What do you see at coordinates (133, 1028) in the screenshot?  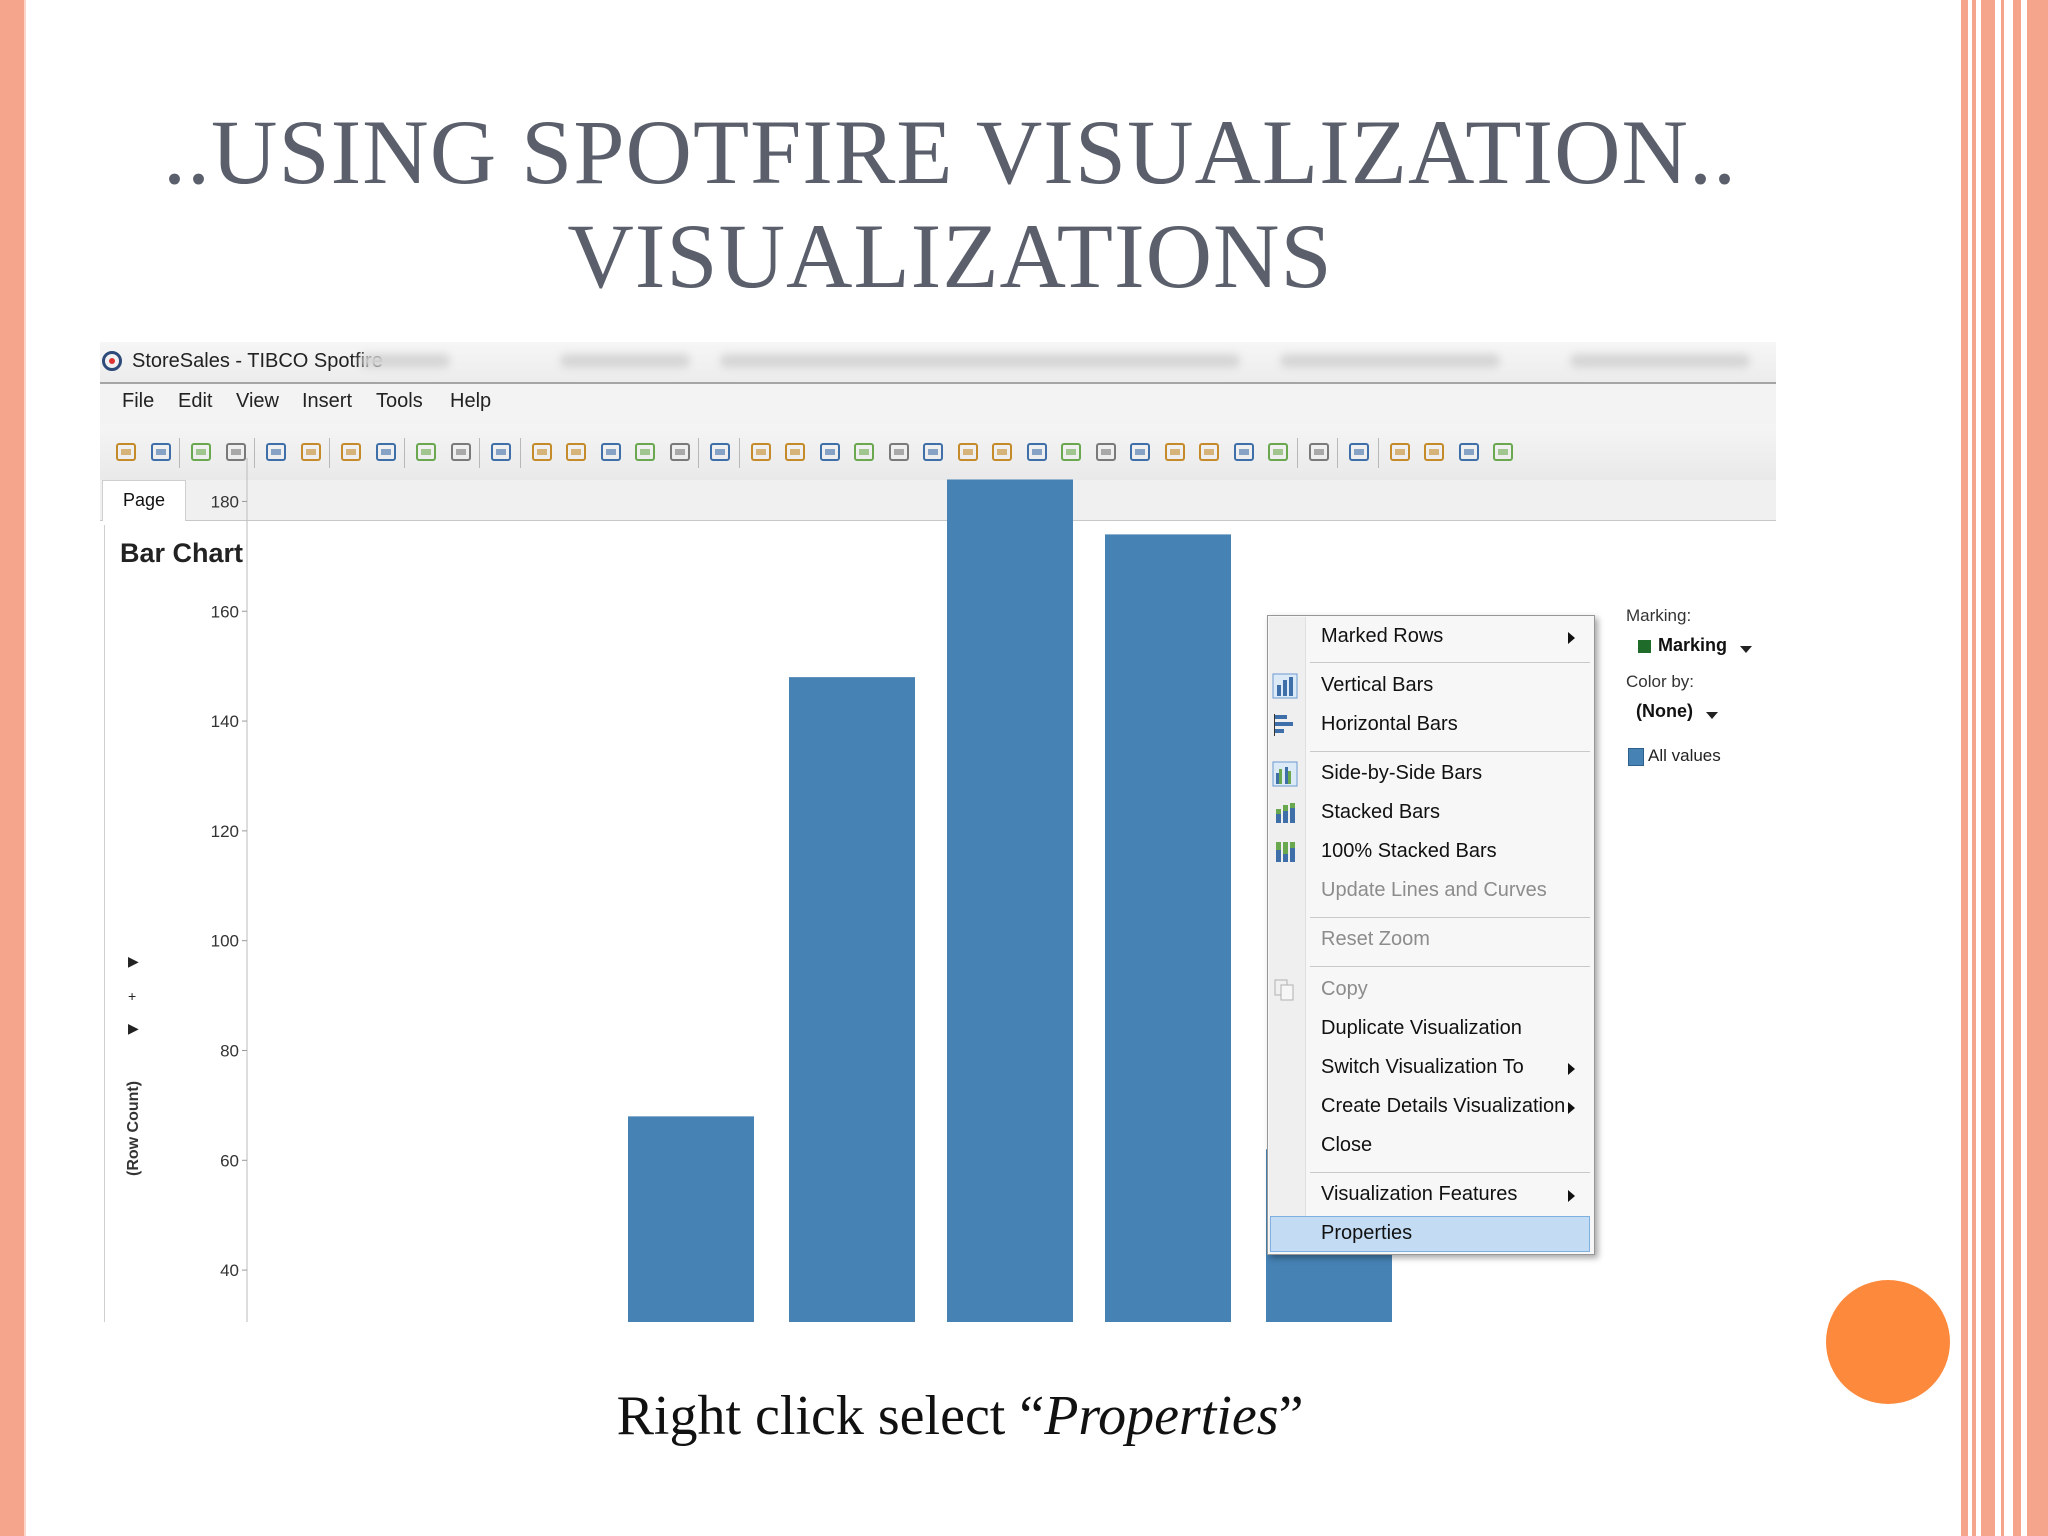 I see `axis-selector-arrow-icon: ▶` at bounding box center [133, 1028].